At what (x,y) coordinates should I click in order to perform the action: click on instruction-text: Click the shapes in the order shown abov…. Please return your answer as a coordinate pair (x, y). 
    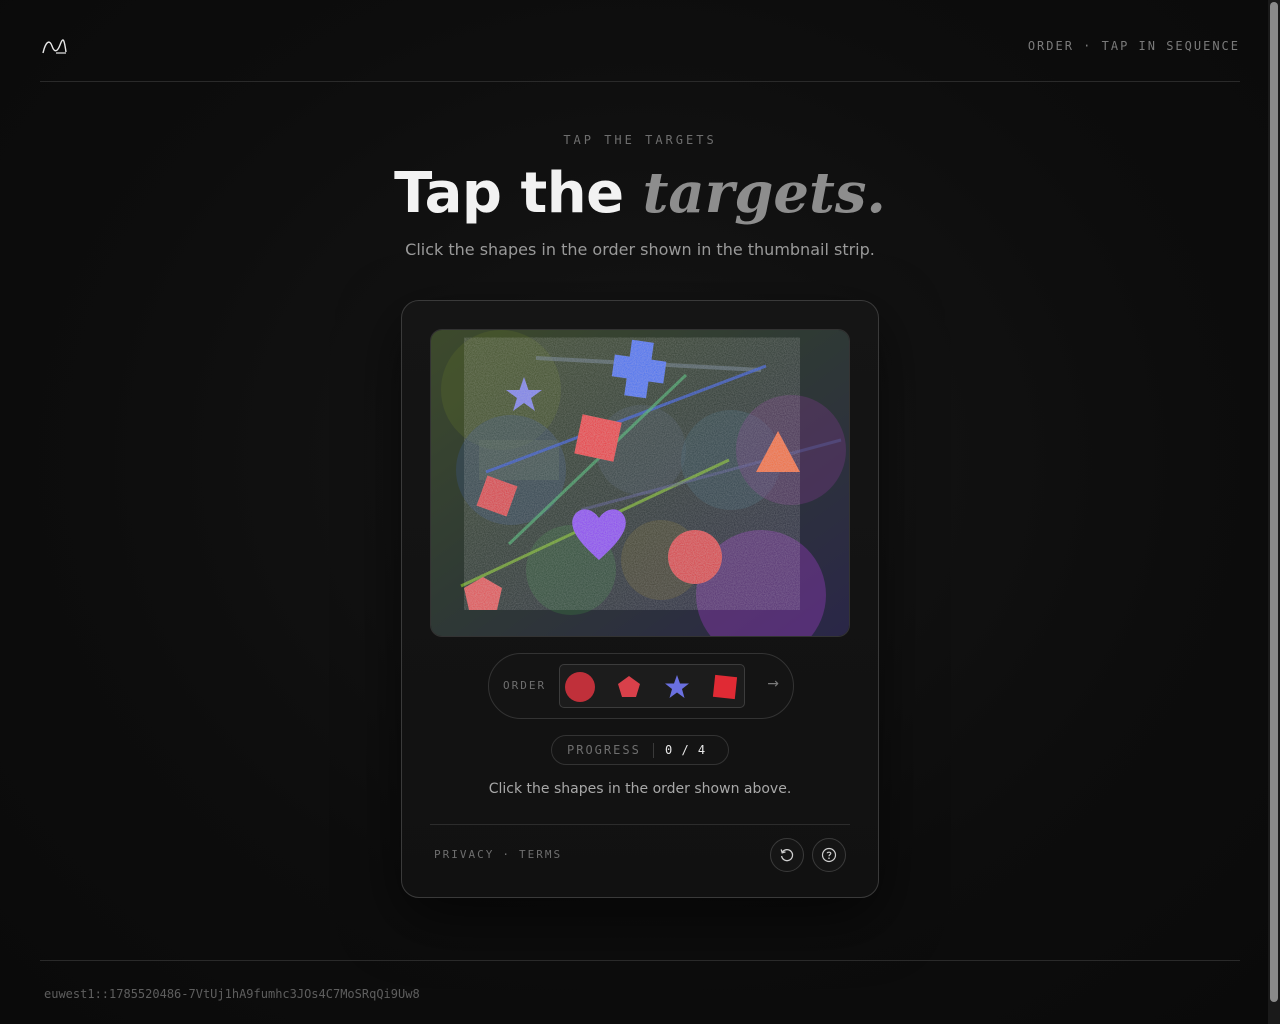
    Looking at the image, I should click on (640, 789).